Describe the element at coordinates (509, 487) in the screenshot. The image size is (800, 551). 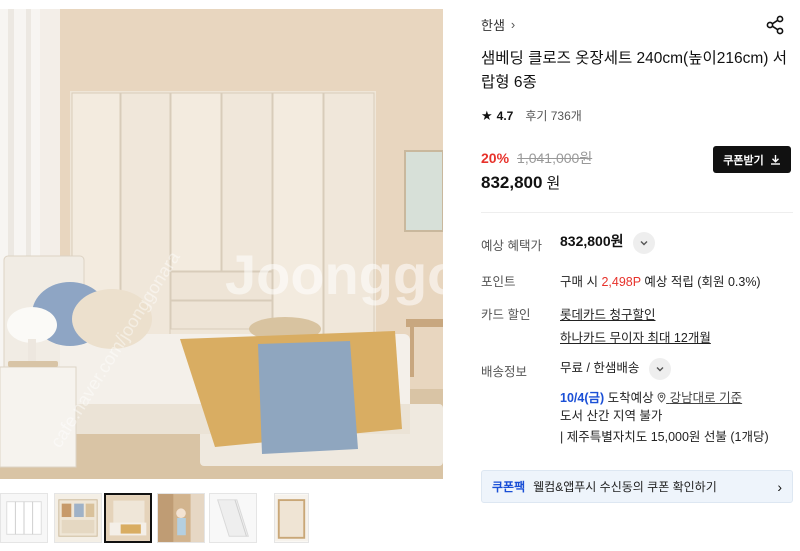
I see `promo-tag: 쿠폰팩` at that location.